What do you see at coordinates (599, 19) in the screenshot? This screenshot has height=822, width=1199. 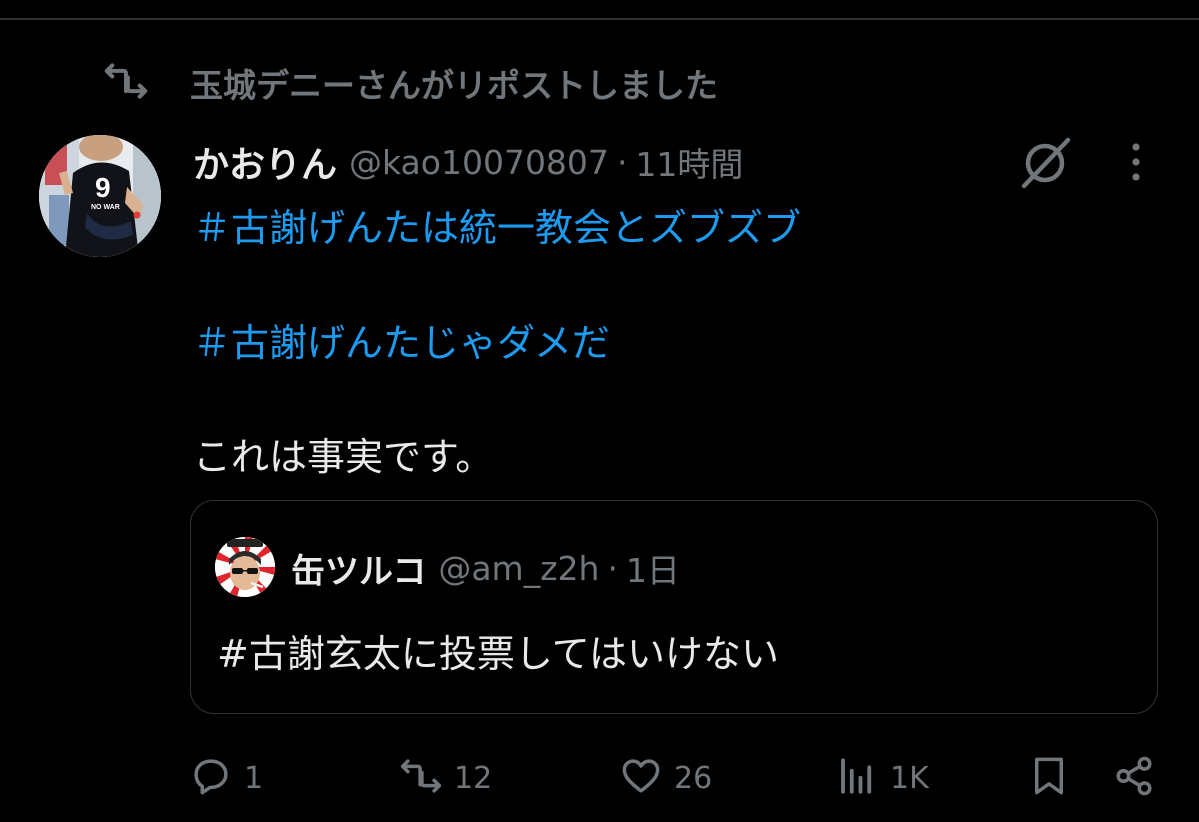 I see `top-divider` at bounding box center [599, 19].